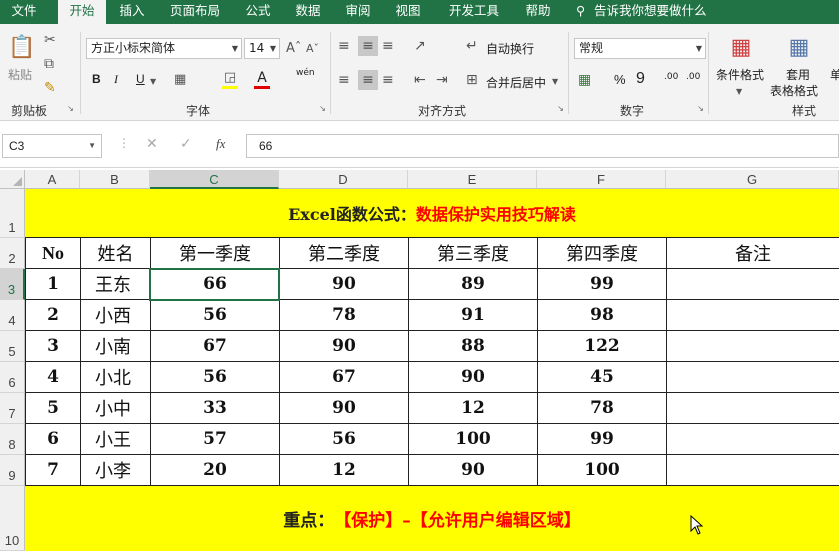 The height and width of the screenshot is (551, 839). What do you see at coordinates (12, 346) in the screenshot?
I see `row-header-5: 5` at bounding box center [12, 346].